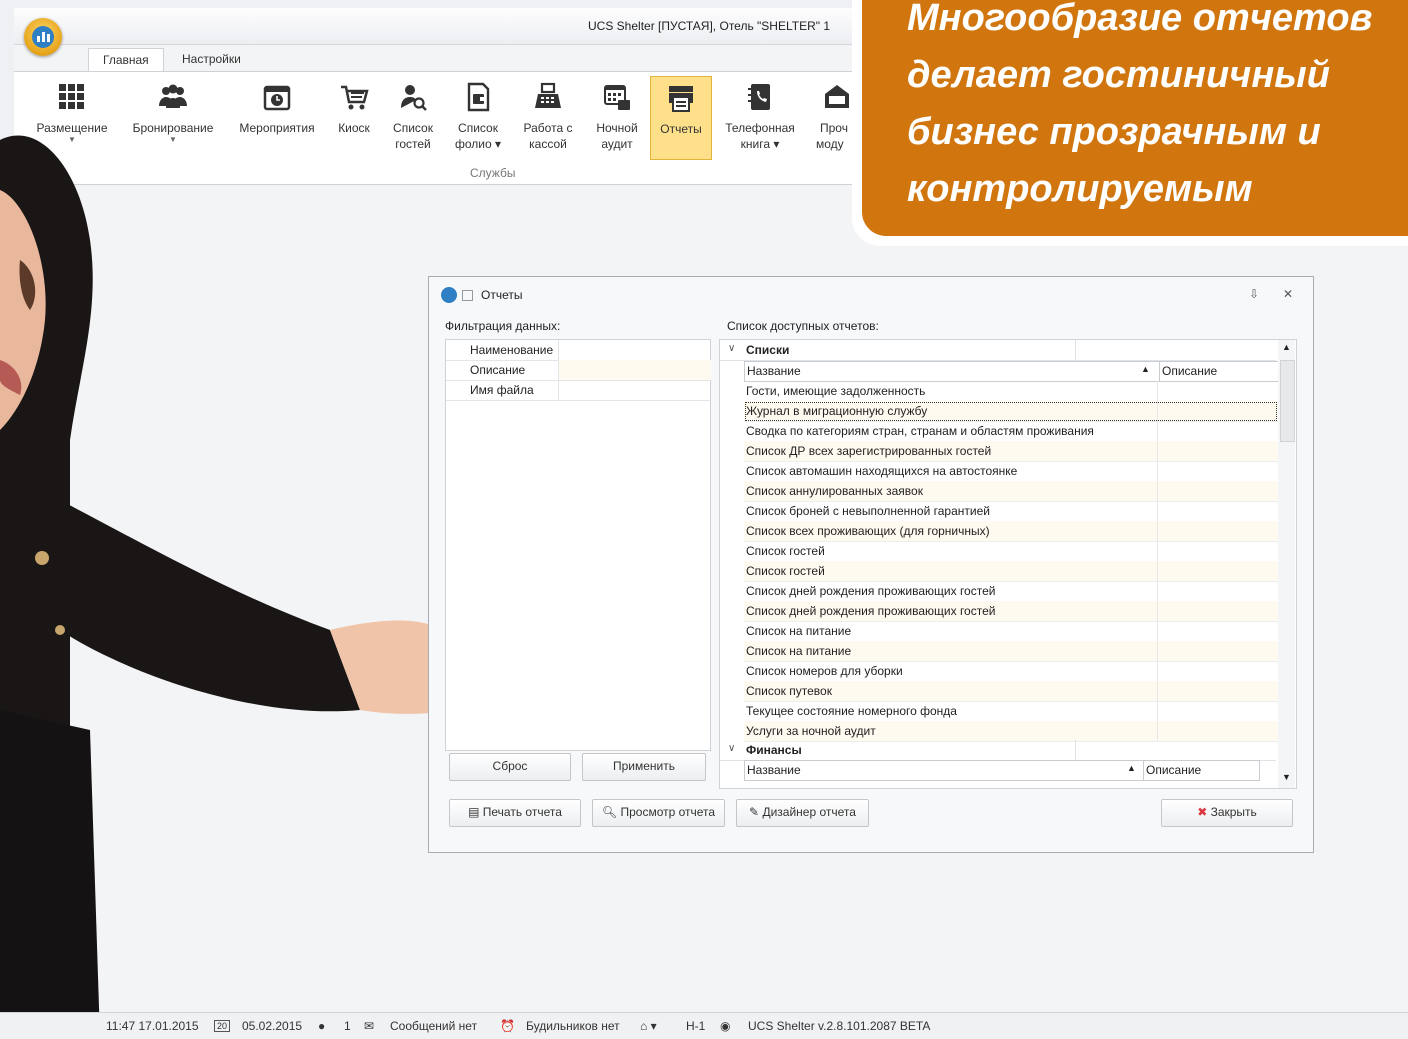 This screenshot has width=1408, height=1039. Describe the element at coordinates (998, 350) in the screenshot. I see `group-row-lists: ∨ Списки` at that location.